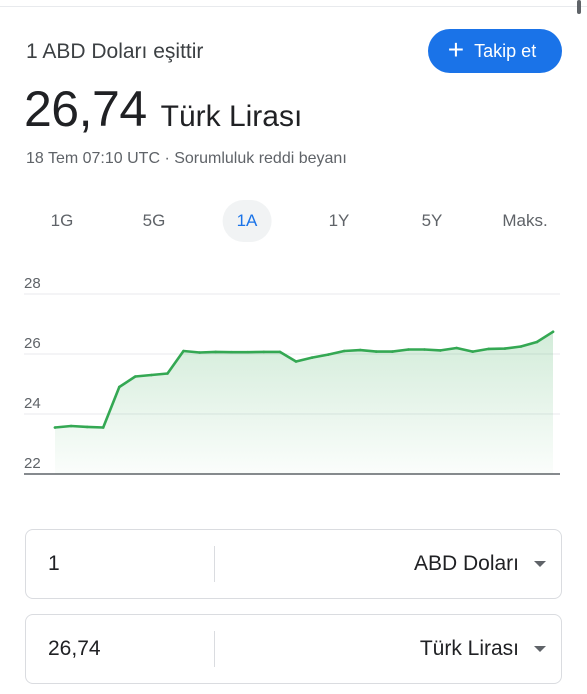 This screenshot has width=587, height=694. Describe the element at coordinates (74, 649) in the screenshot. I see `to-amount-input: 26,74` at that location.